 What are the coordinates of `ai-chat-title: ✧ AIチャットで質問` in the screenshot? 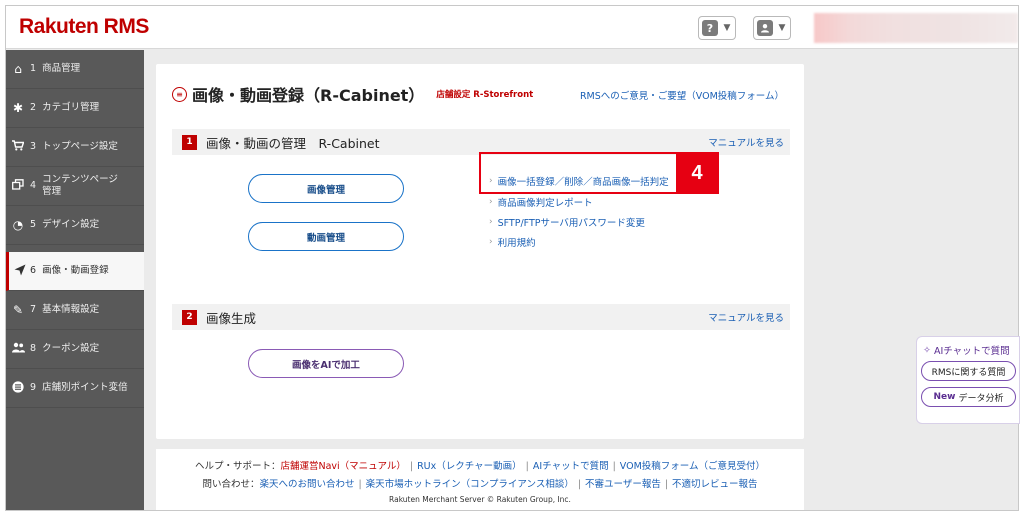 It's located at (966, 350).